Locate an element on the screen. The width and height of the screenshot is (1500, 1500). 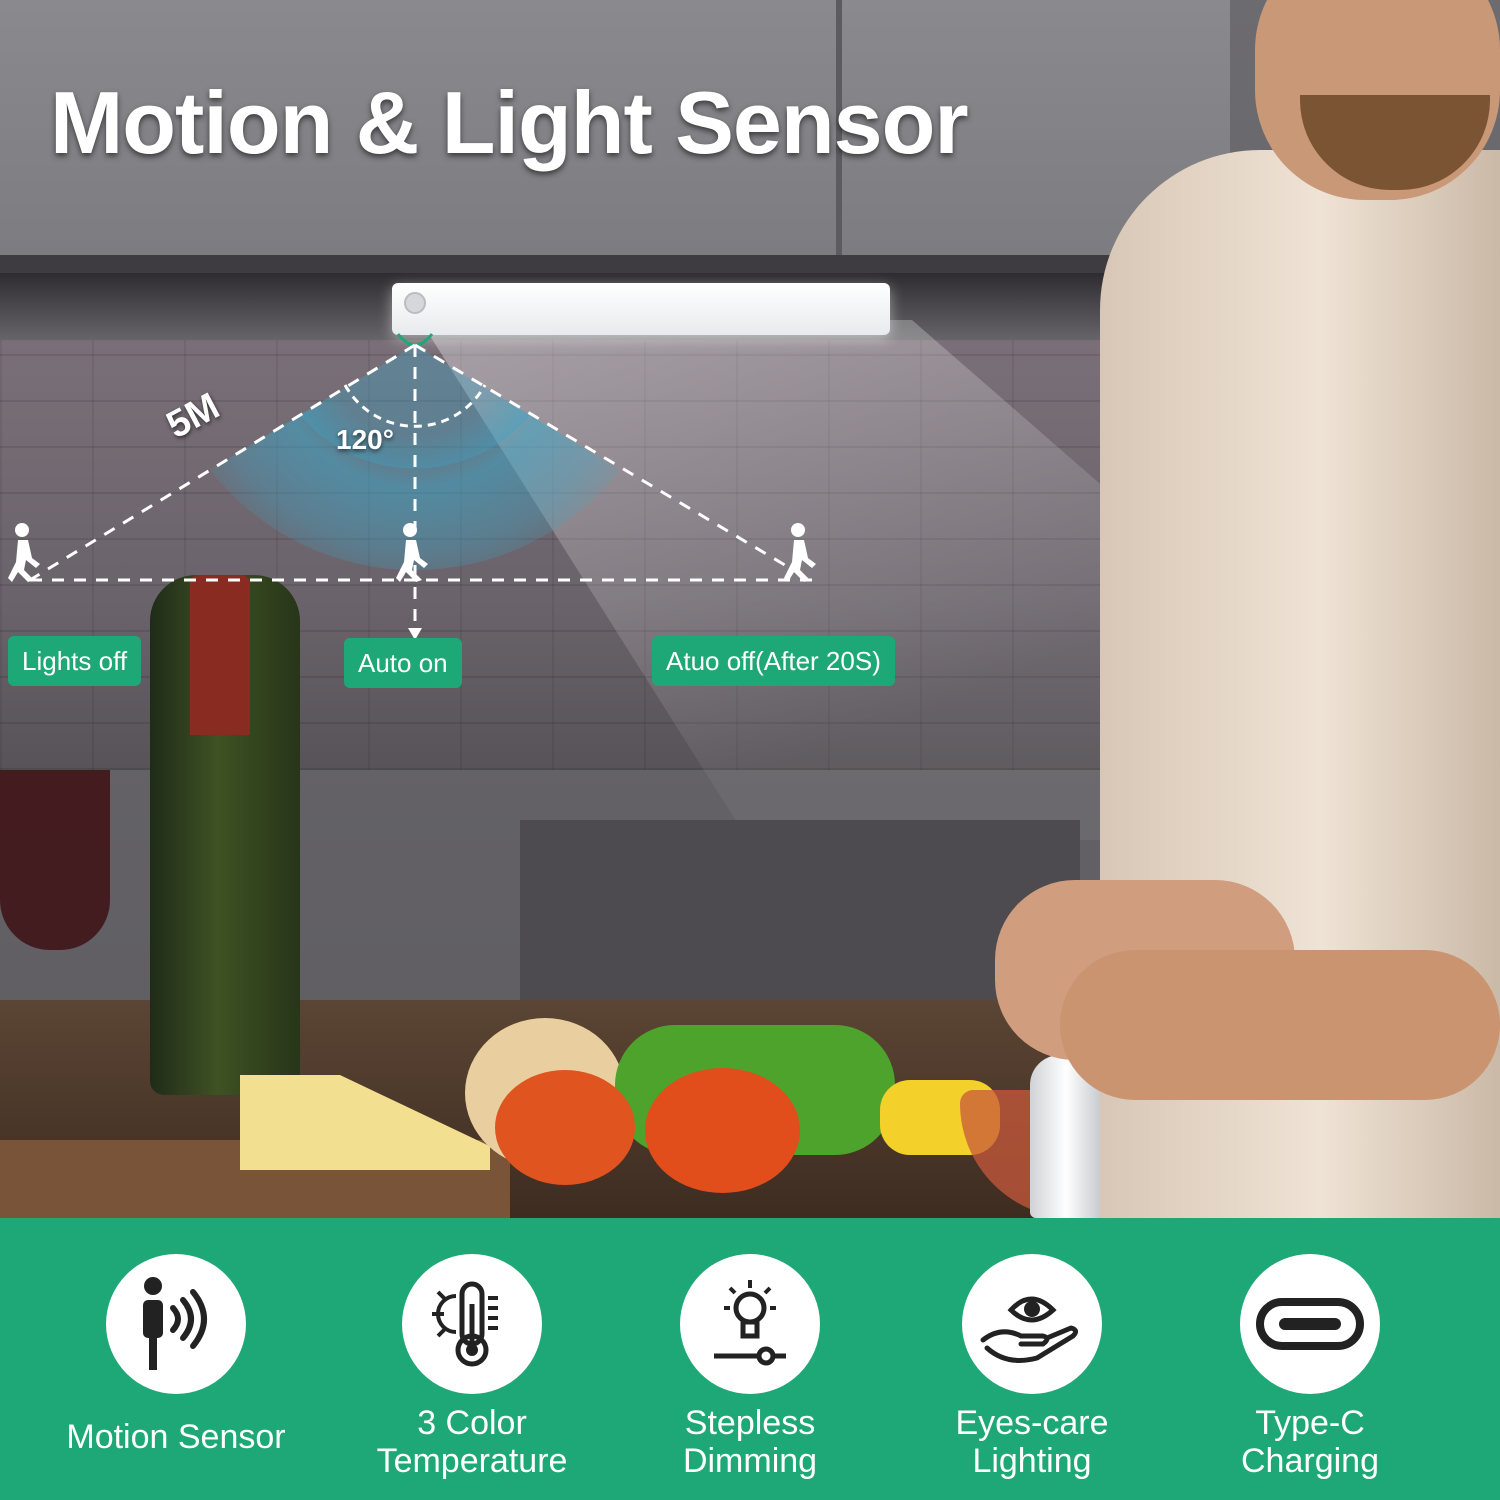
feature-stepless-dimming: Stepless Dimming is located at coordinates (750, 1359).